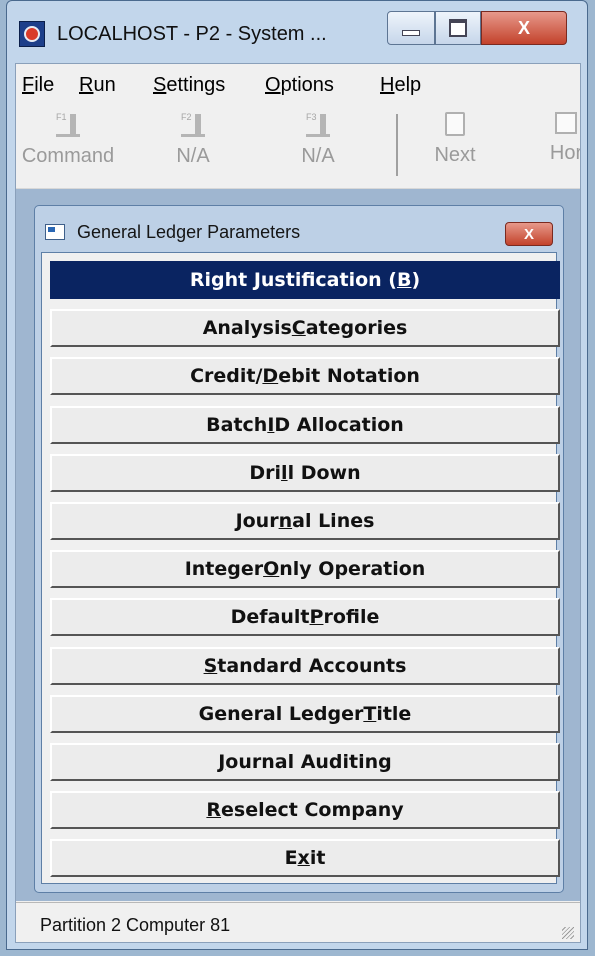 The image size is (595, 956). I want to click on title-bar: LOCALHOST - P2 - System ... X, so click(297, 32).